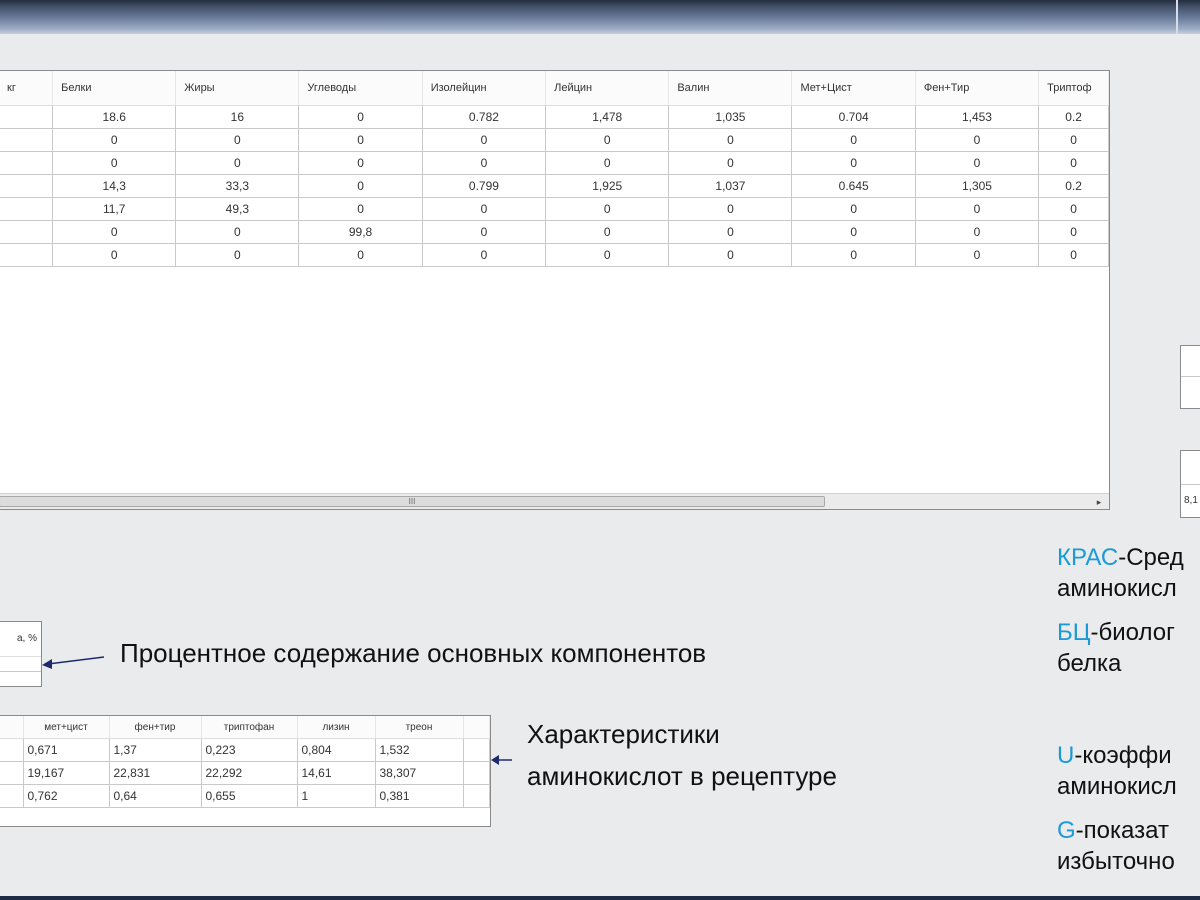 Image resolution: width=1200 pixels, height=900 pixels. I want to click on table-cell: 1,035, so click(730, 117).